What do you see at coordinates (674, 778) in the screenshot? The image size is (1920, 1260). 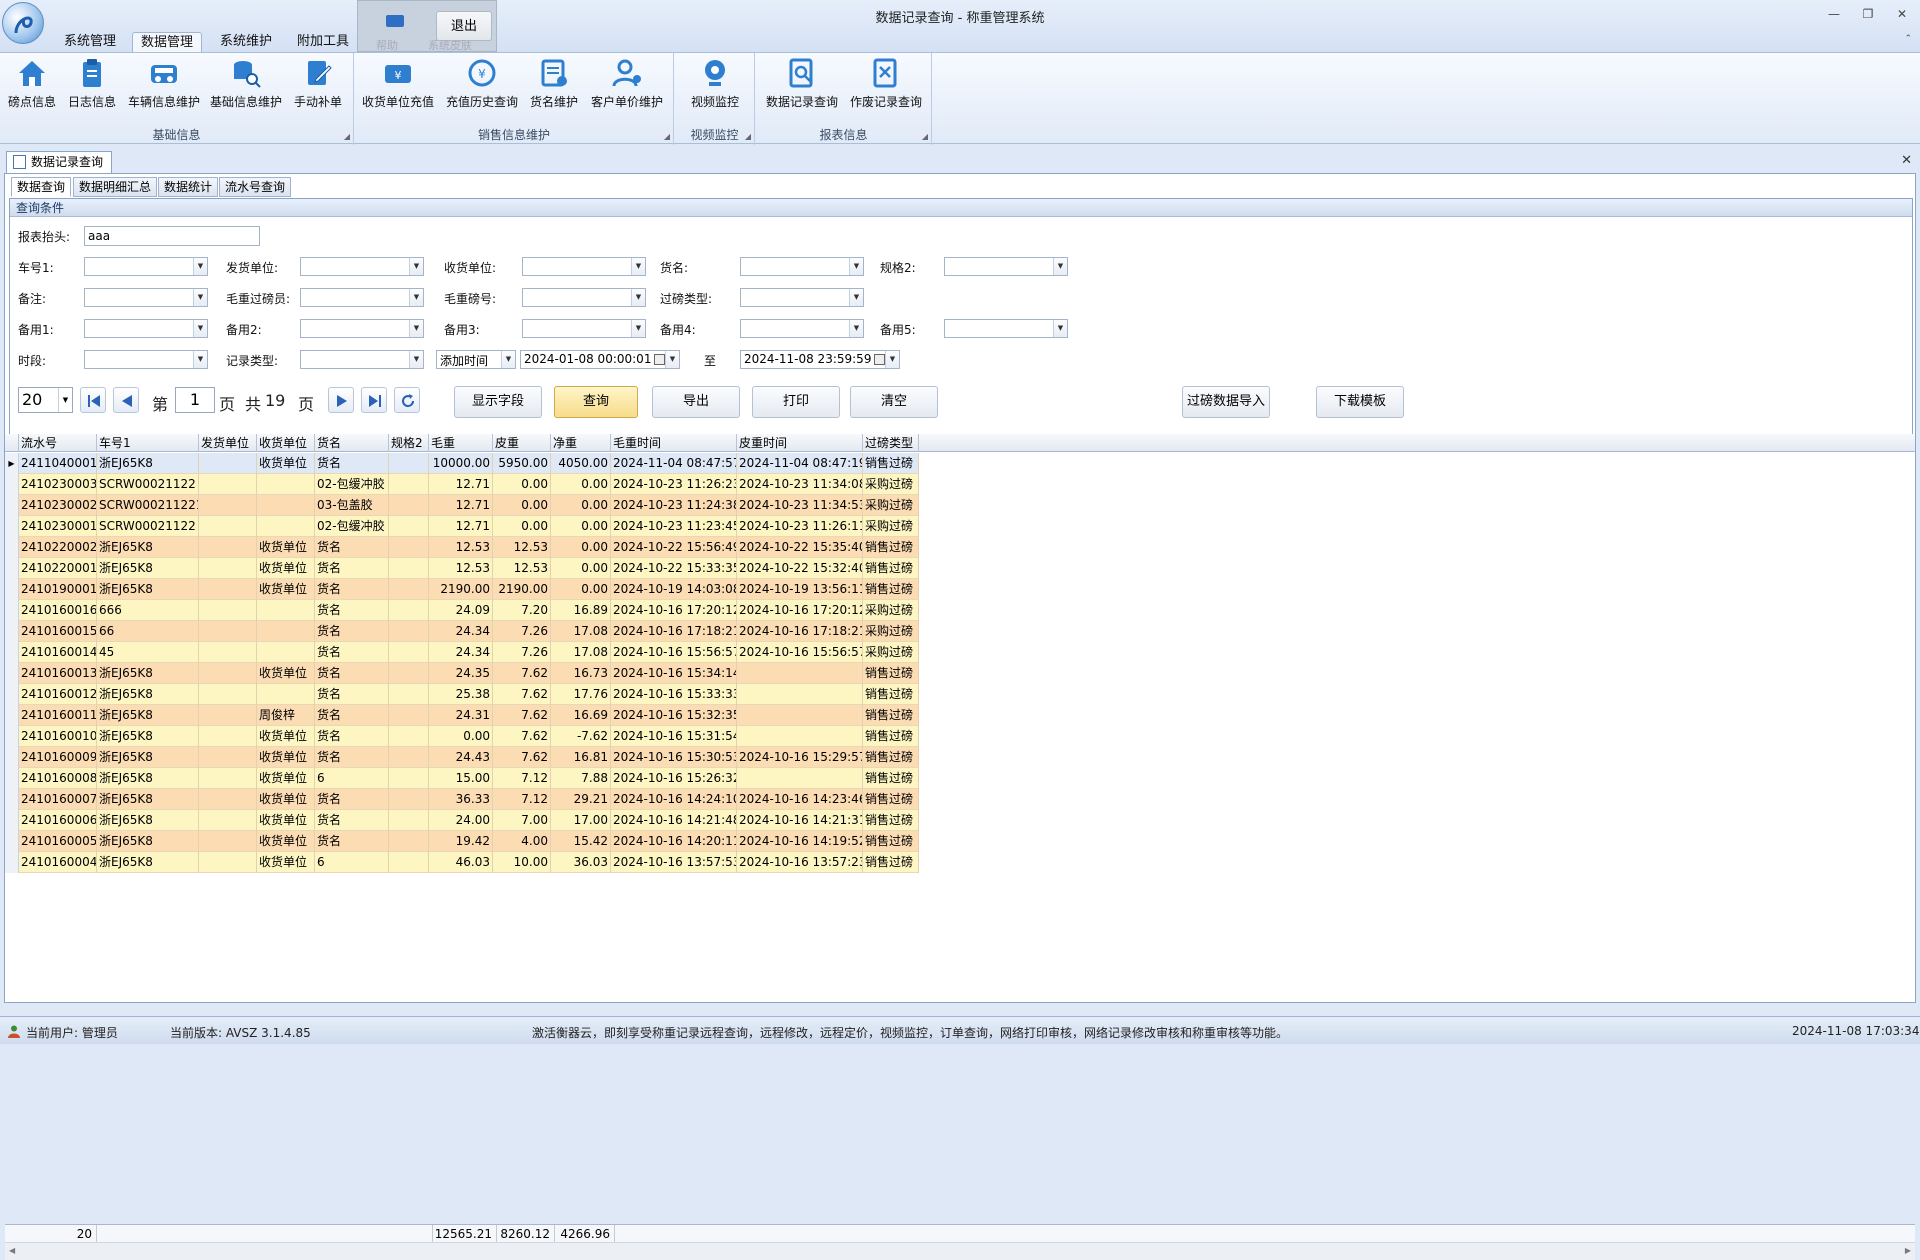 I see `cell-gross-time: 2024-10-16 15:26:32` at bounding box center [674, 778].